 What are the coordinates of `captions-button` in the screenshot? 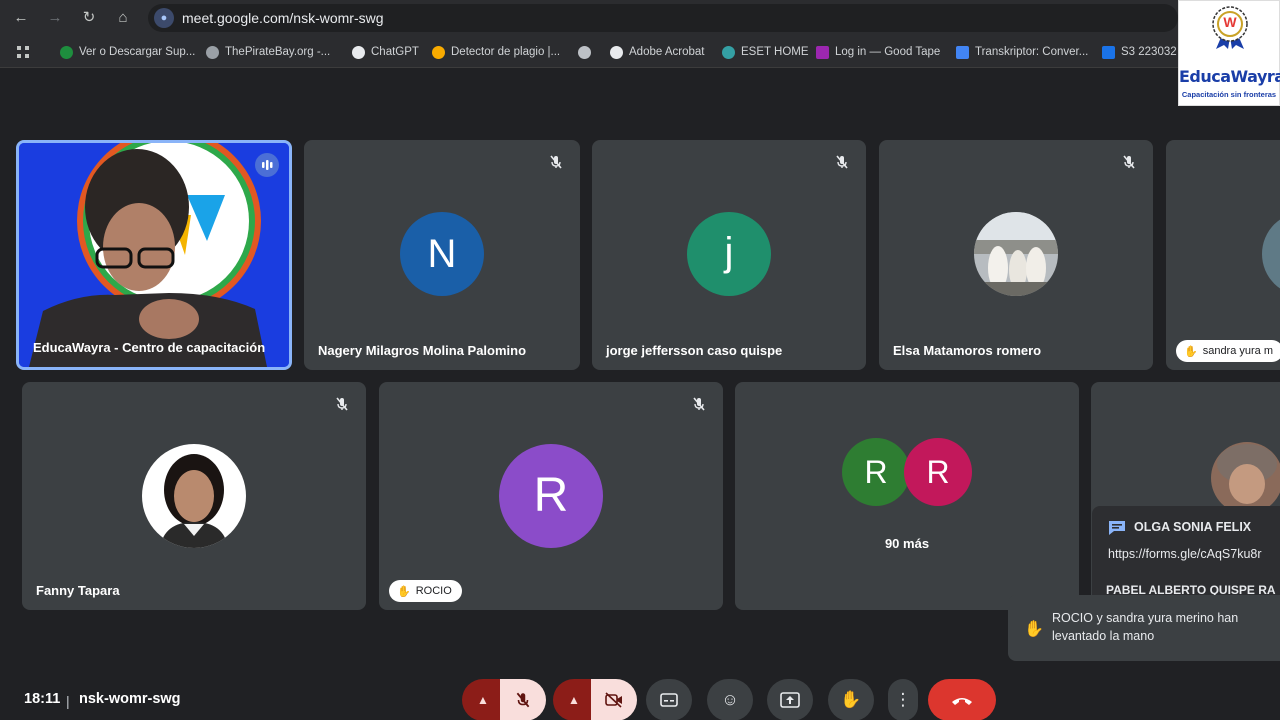 It's located at (669, 699).